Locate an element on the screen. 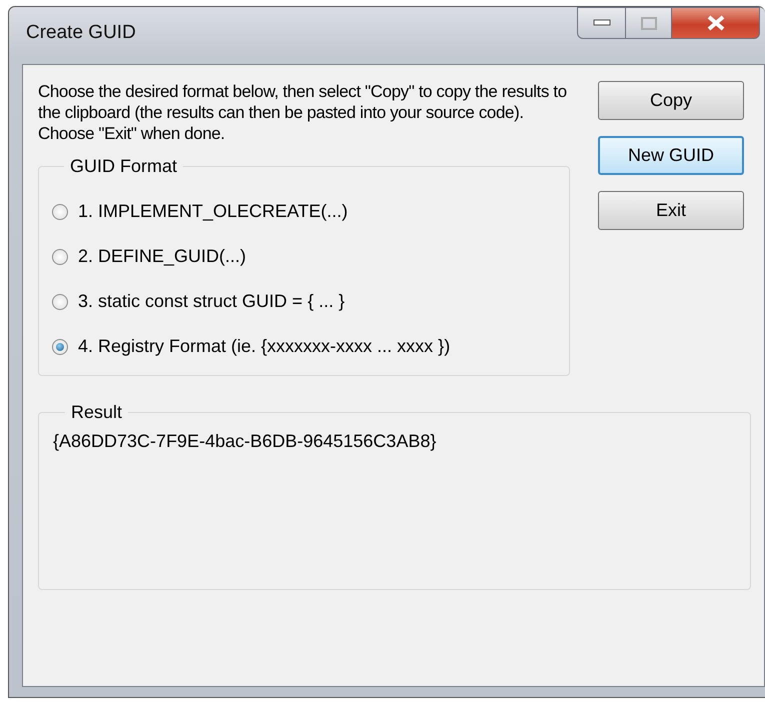 This screenshot has width=765, height=704. close-icon is located at coordinates (715, 23).